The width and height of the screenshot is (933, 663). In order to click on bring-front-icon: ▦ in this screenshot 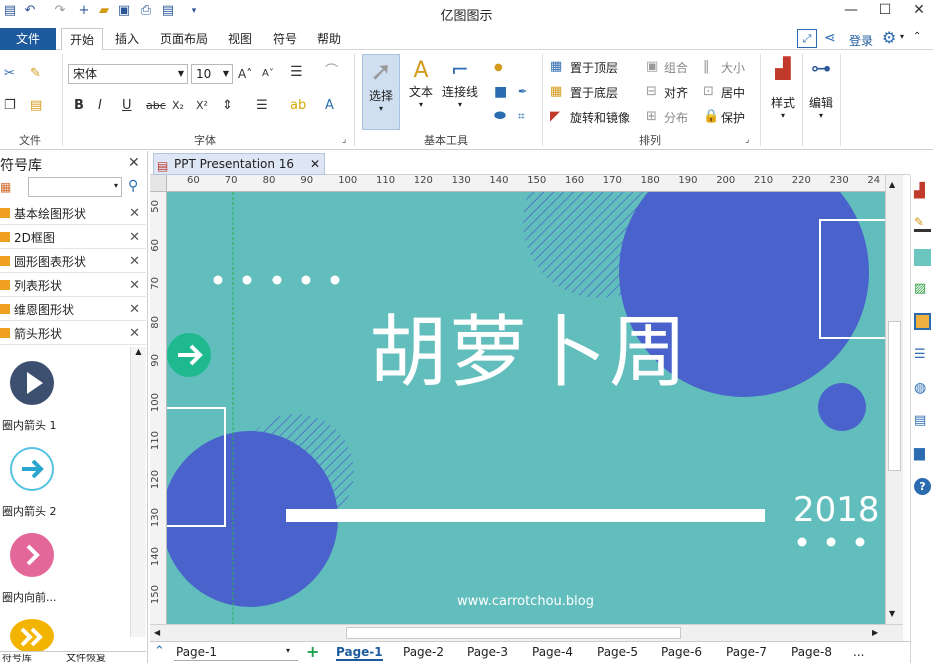, I will do `click(556, 67)`.